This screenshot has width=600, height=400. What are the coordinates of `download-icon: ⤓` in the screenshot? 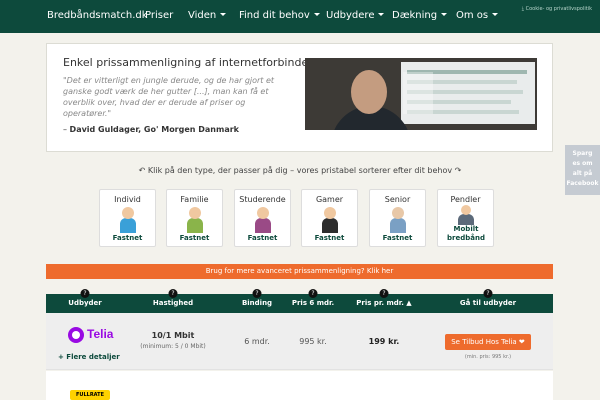 It's located at (523, 9).